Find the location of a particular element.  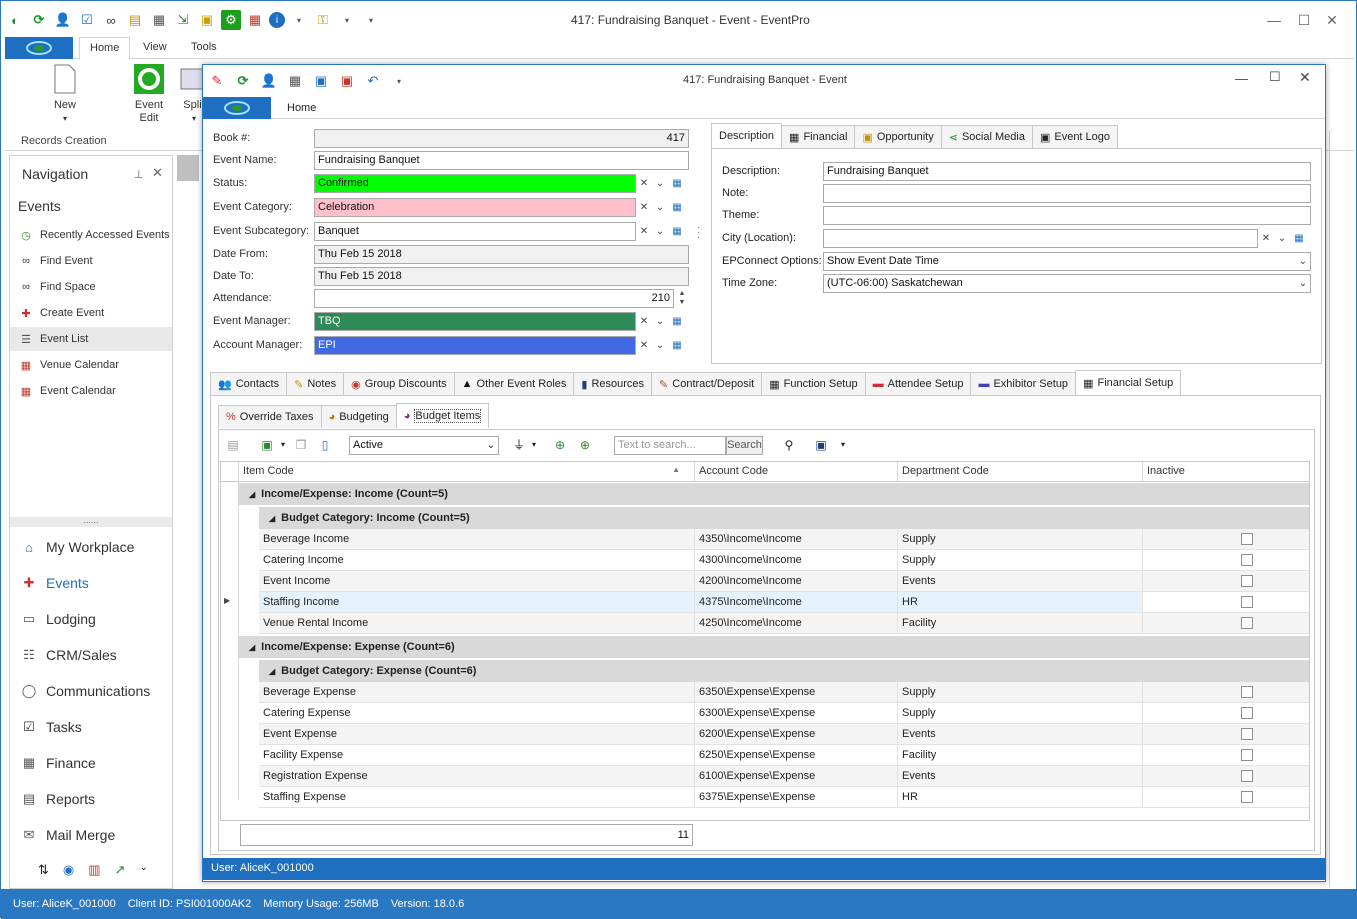

find-icon: ⚲ is located at coordinates (789, 445).